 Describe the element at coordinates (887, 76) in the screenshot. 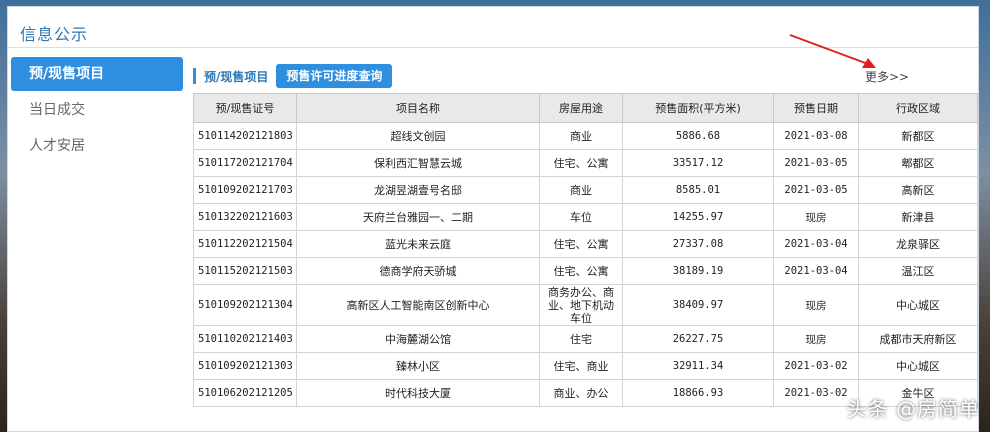

I see `more-link: 更多>>` at that location.